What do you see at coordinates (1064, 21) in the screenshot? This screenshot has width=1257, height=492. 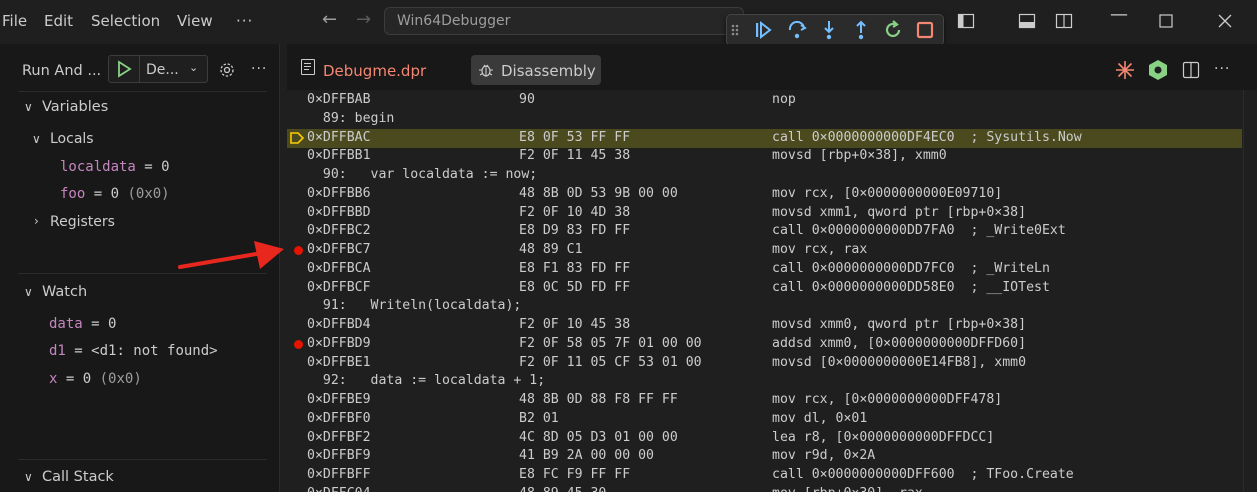 I see `customize-layout-icon` at bounding box center [1064, 21].